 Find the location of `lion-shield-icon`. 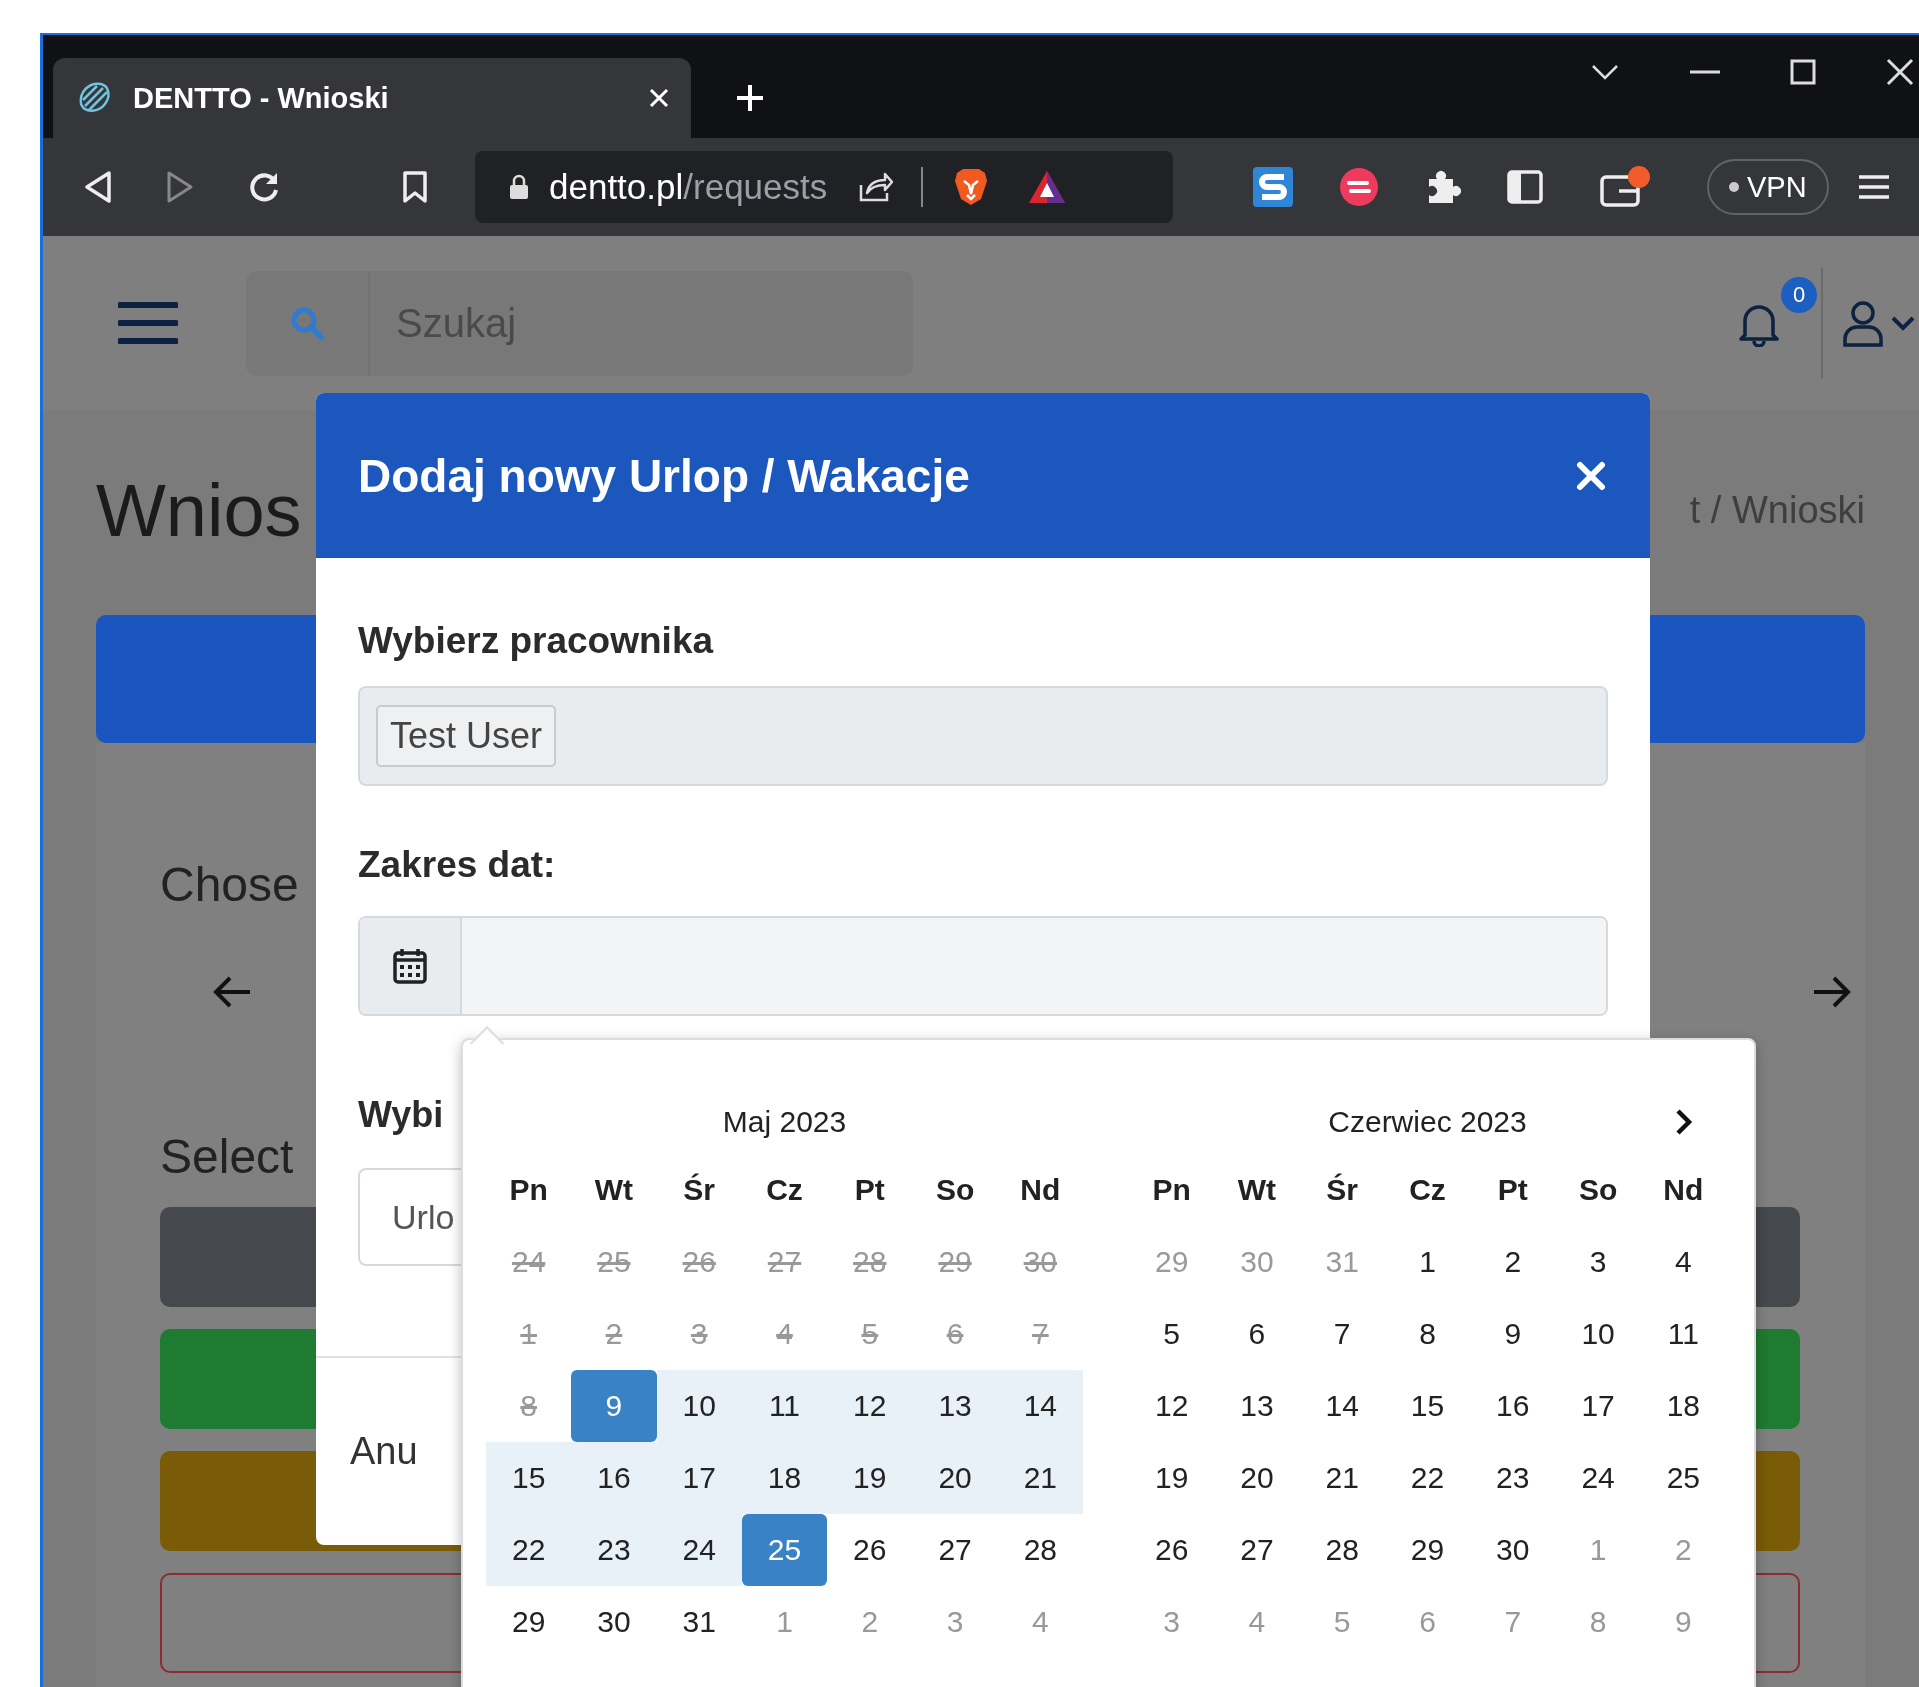

lion-shield-icon is located at coordinates (971, 187).